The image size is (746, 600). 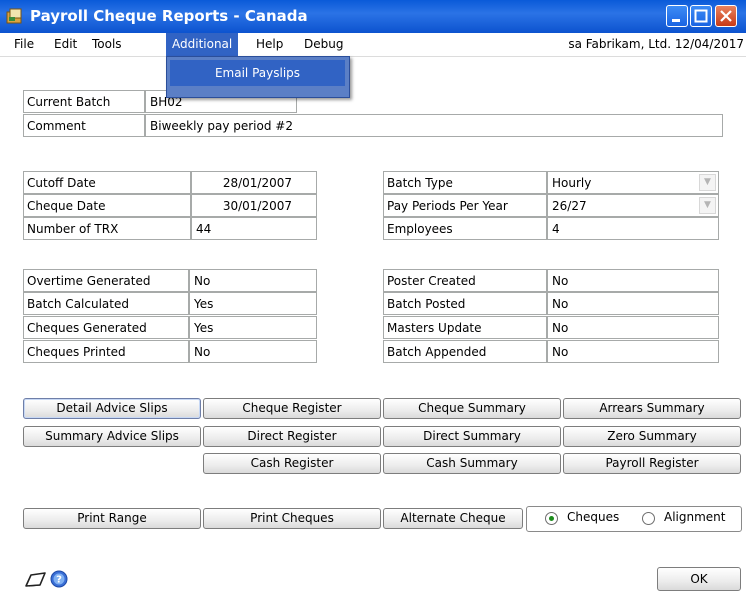 I want to click on batch-appended-label: Batch Appended, so click(x=465, y=351).